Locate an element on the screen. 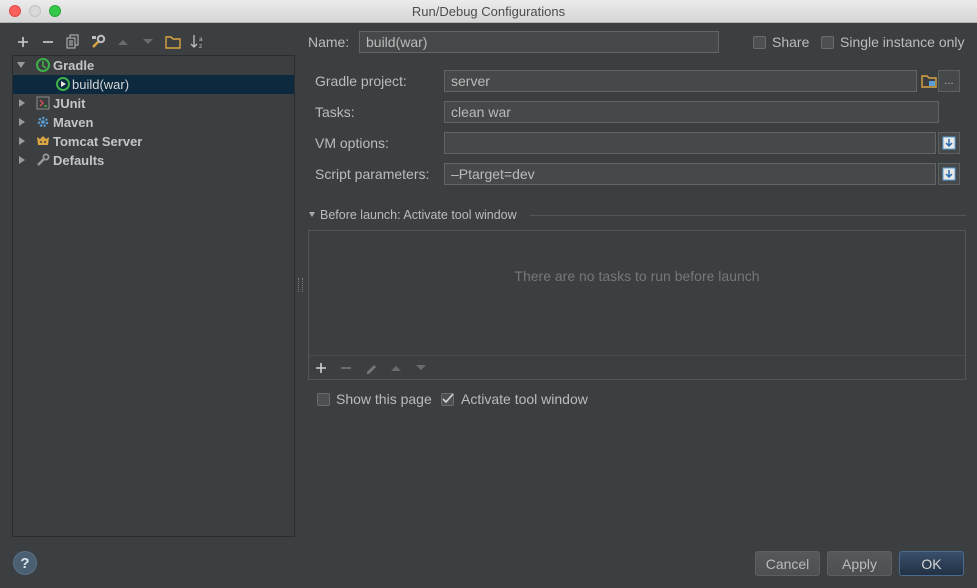 The image size is (977, 588). show-this-page-label: Show this page is located at coordinates (384, 399).